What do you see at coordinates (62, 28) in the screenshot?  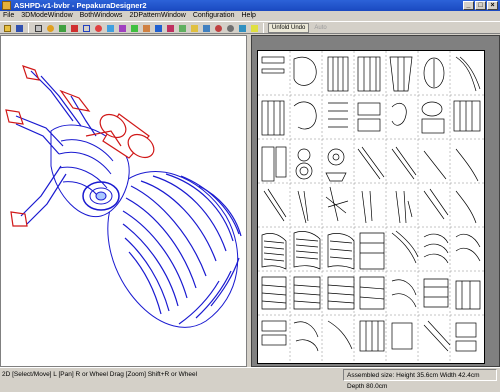 I see `move-icon` at bounding box center [62, 28].